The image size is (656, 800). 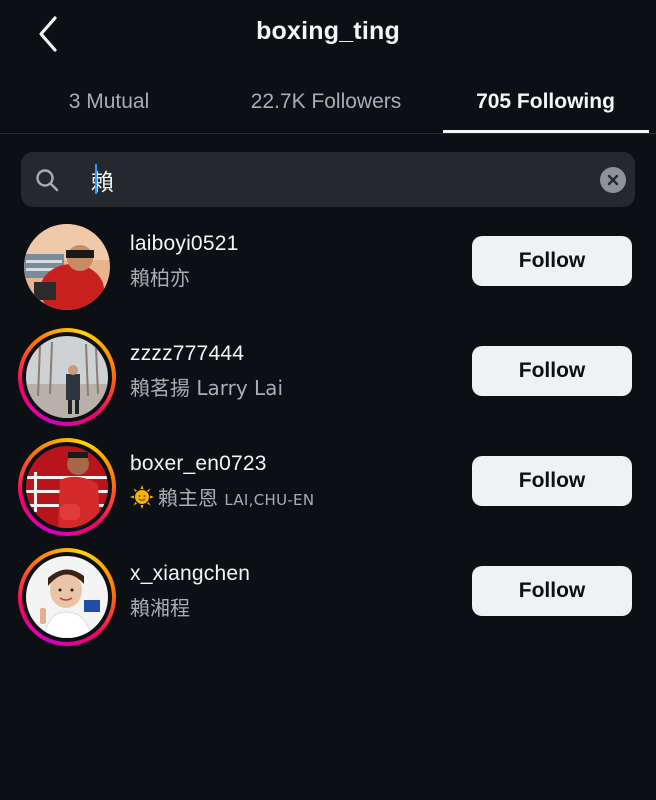 I want to click on username: x_xiangchen, so click(x=190, y=574).